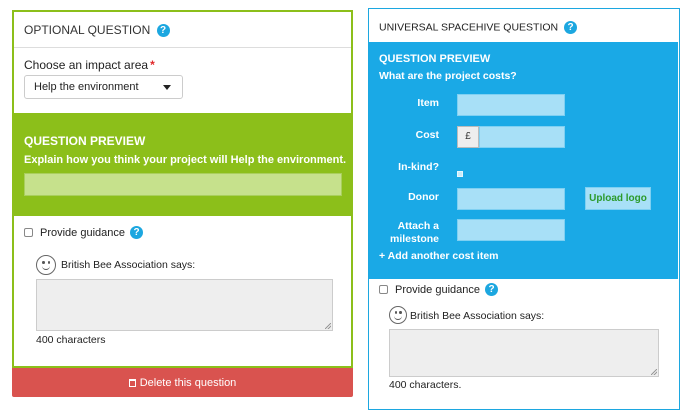 Image resolution: width=690 pixels, height=420 pixels. Describe the element at coordinates (511, 105) in the screenshot. I see `item-input` at that location.